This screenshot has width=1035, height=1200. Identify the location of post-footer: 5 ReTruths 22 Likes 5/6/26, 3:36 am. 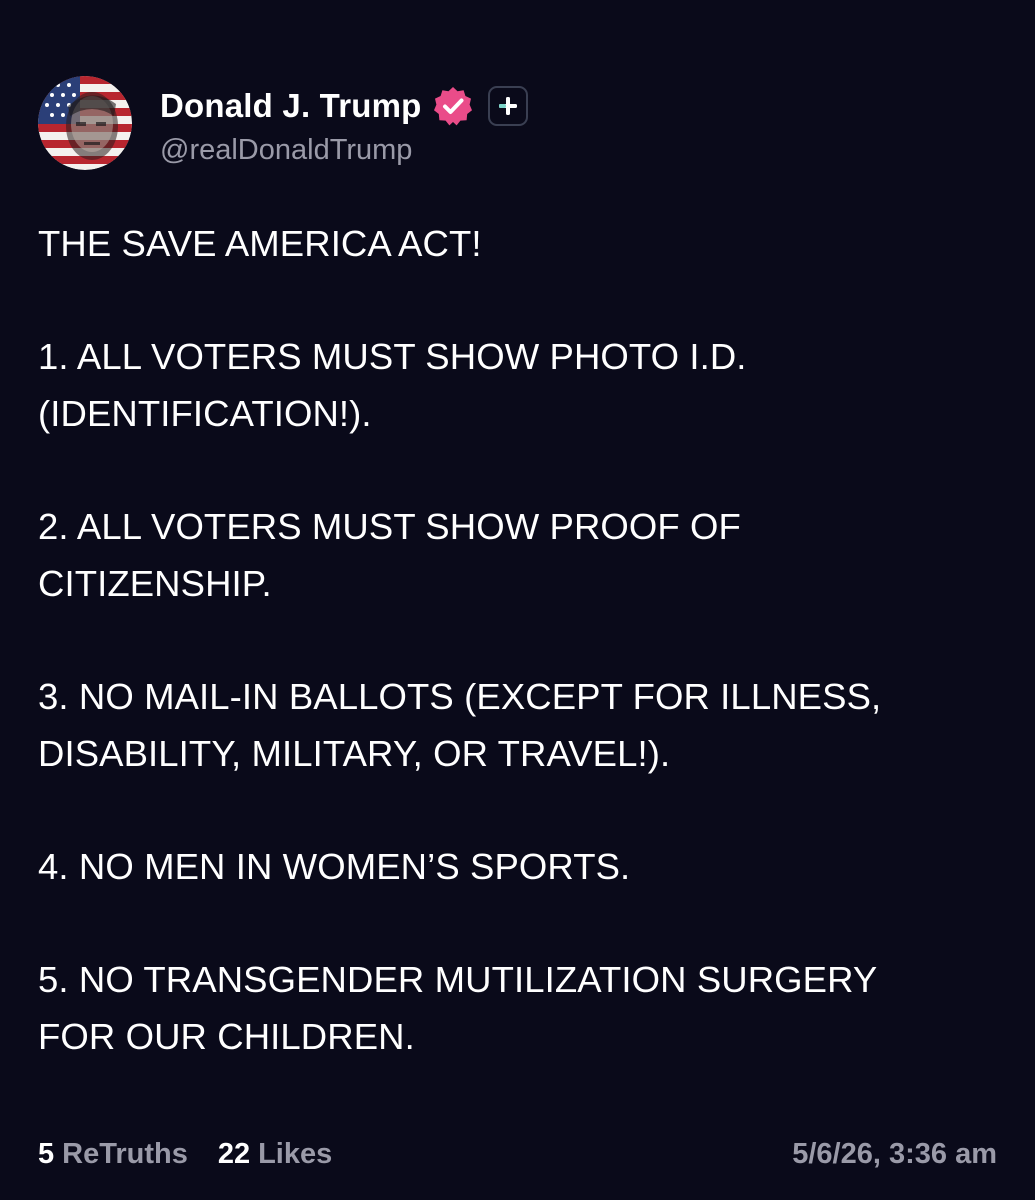
(517, 1154).